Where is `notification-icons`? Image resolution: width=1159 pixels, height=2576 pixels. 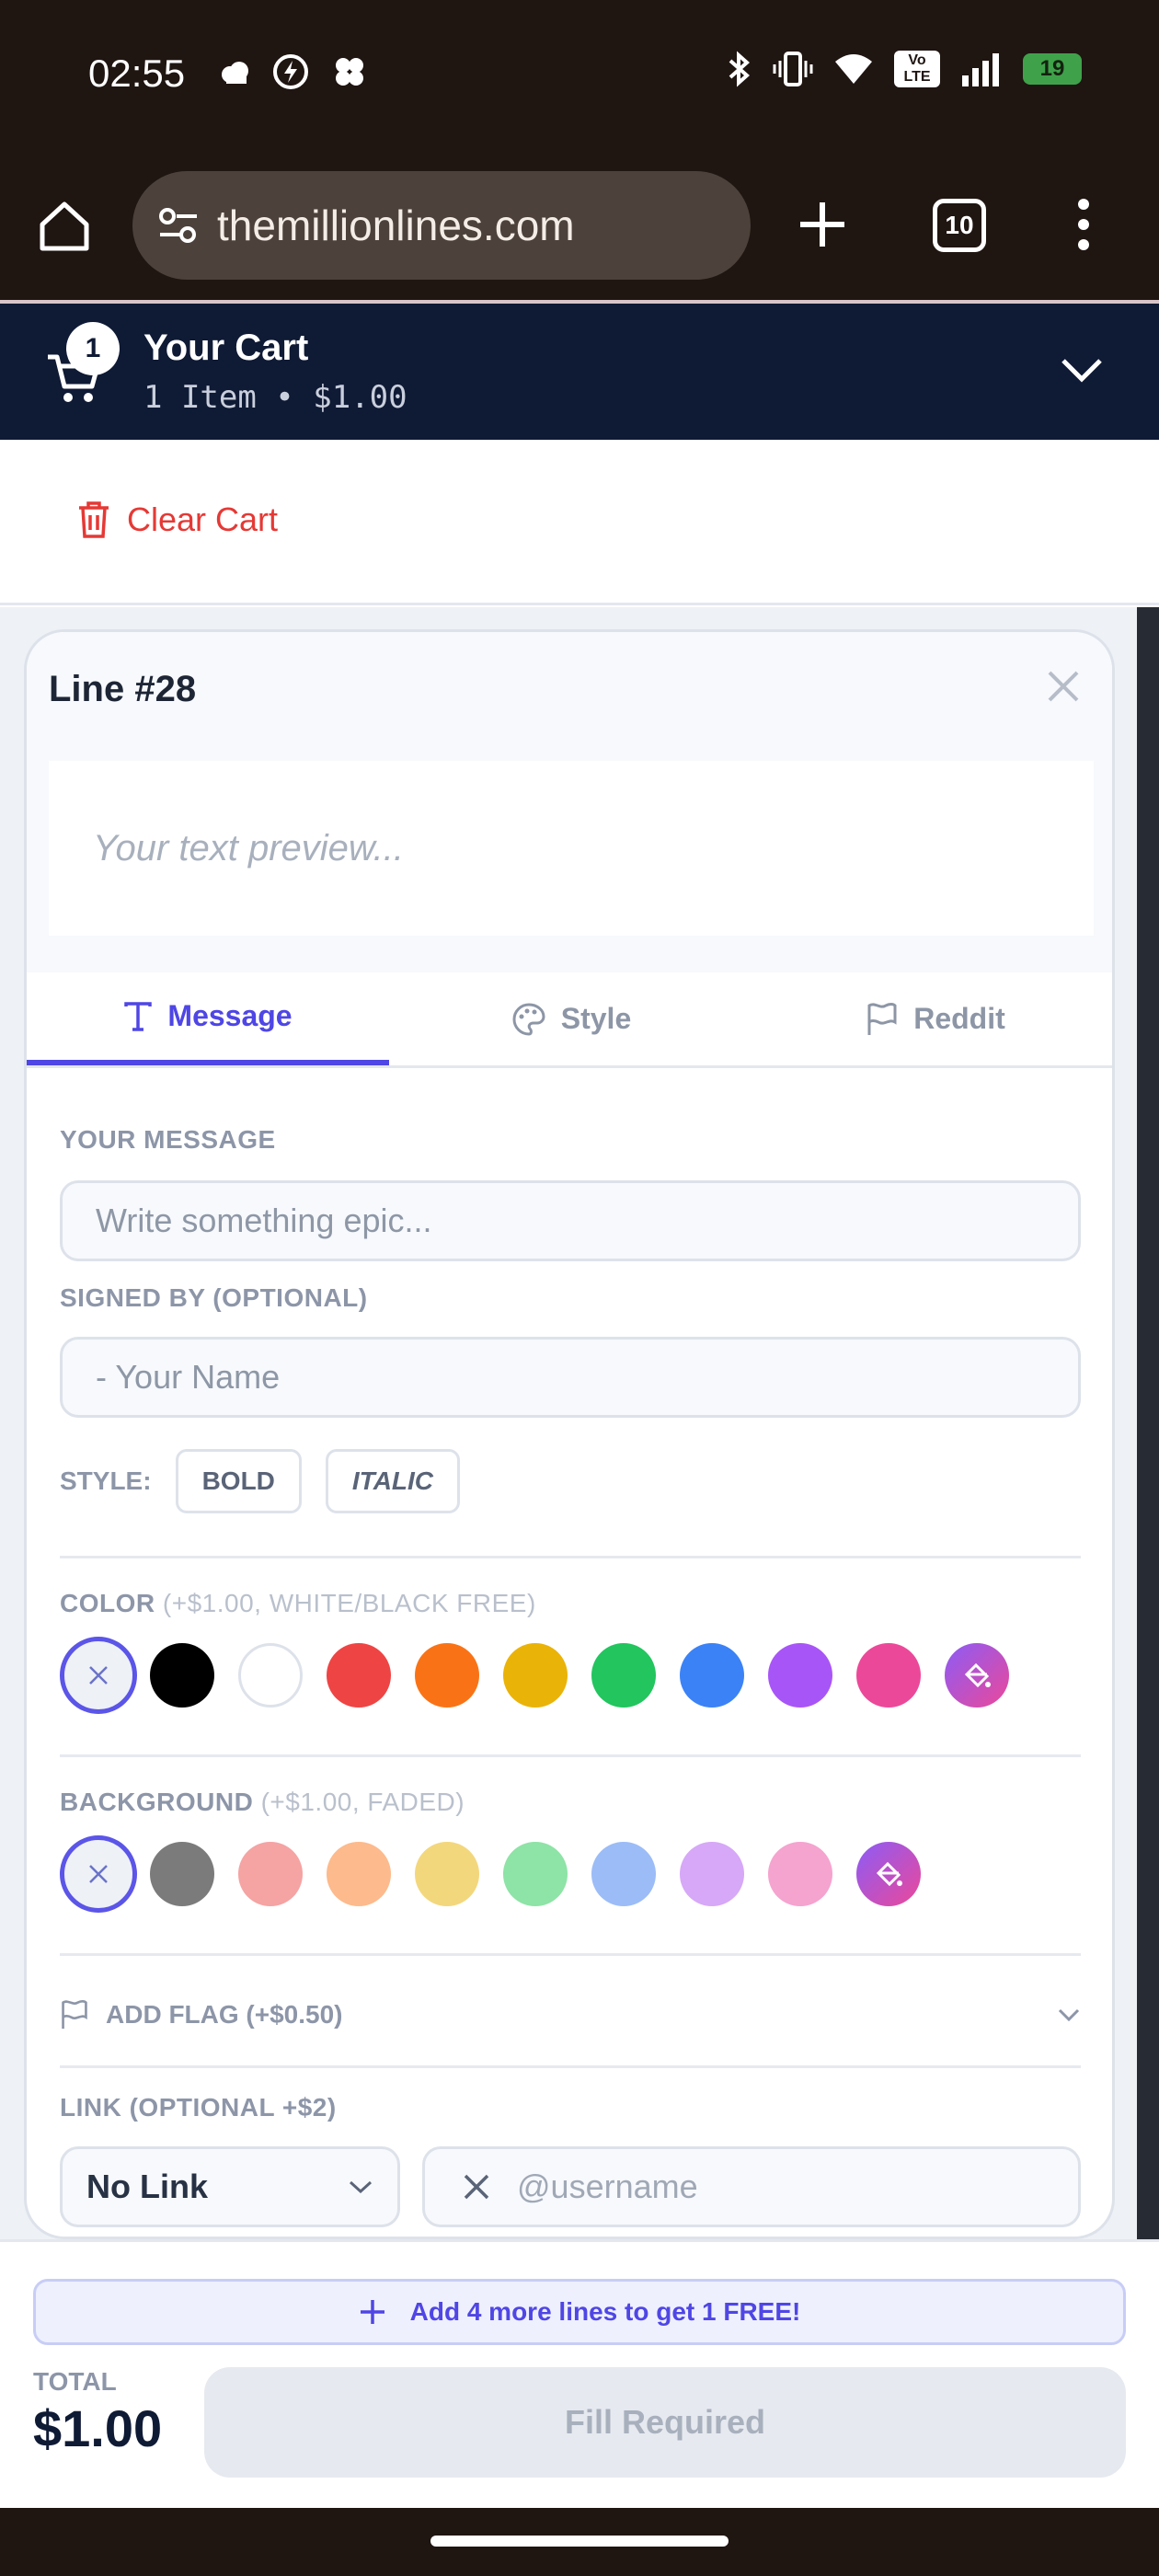 notification-icons is located at coordinates (293, 71).